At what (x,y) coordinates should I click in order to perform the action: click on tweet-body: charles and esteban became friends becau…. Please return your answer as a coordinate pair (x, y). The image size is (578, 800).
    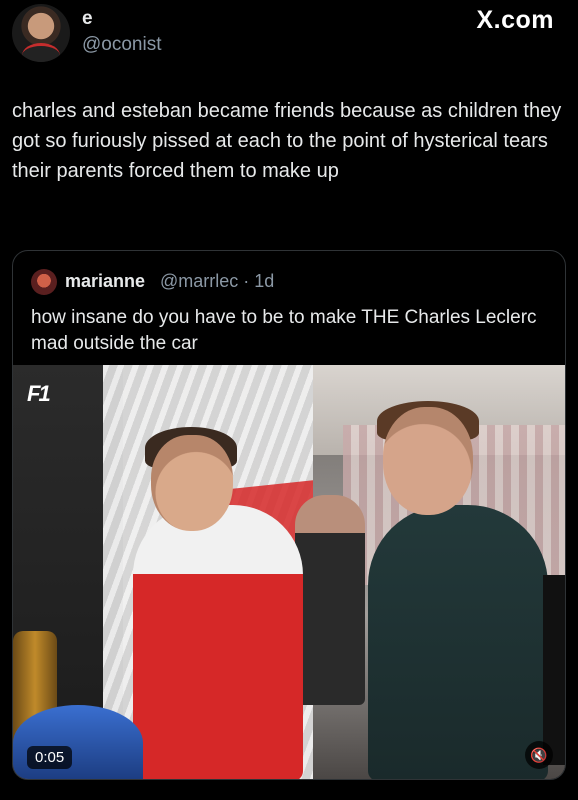
    Looking at the image, I should click on (287, 141).